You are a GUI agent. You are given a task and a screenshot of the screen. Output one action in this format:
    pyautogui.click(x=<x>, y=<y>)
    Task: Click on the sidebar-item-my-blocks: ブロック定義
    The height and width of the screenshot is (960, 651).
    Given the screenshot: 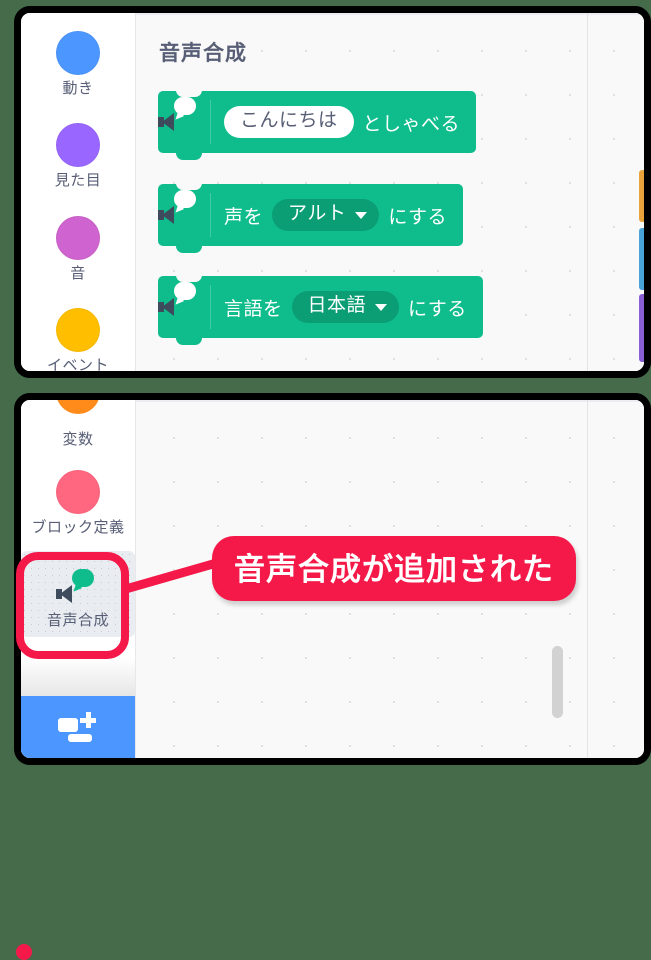 What is the action you would take?
    pyautogui.click(x=78, y=500)
    